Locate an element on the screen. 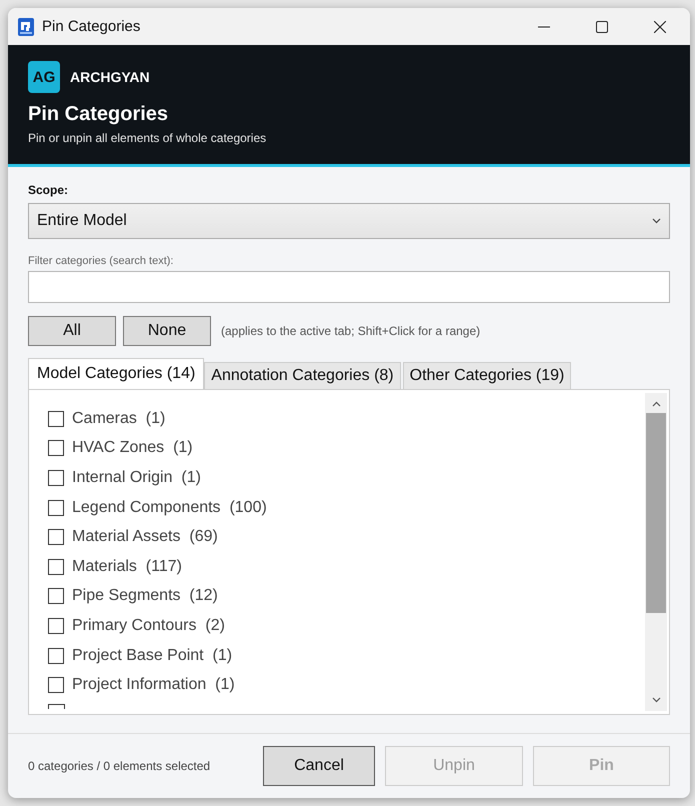  category-label: Material Assets (69) is located at coordinates (145, 537).